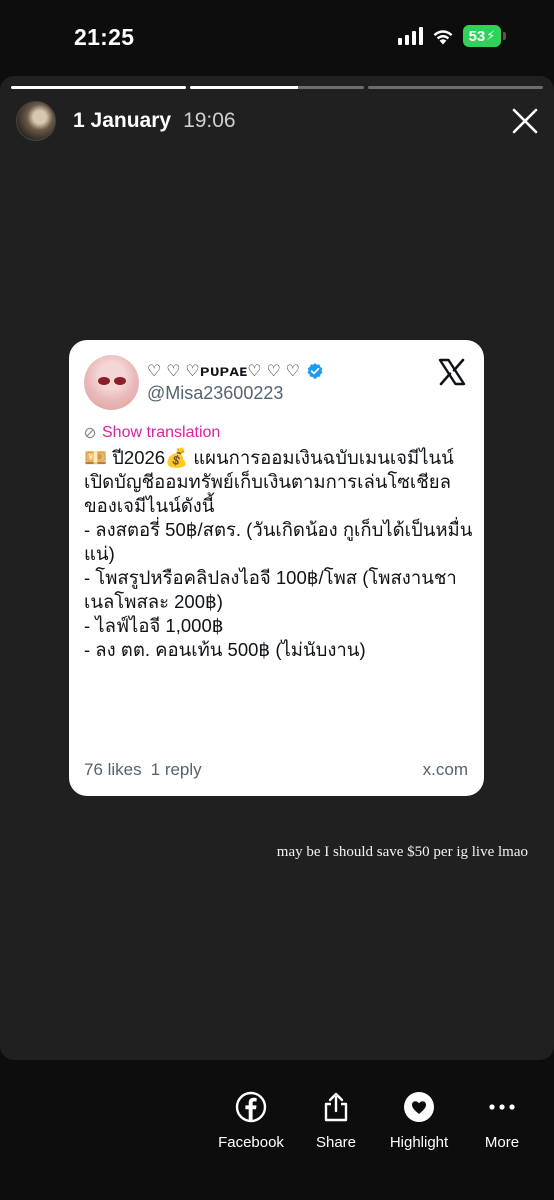 The image size is (554, 1200). I want to click on tweet-replies: 1 reply, so click(176, 769).